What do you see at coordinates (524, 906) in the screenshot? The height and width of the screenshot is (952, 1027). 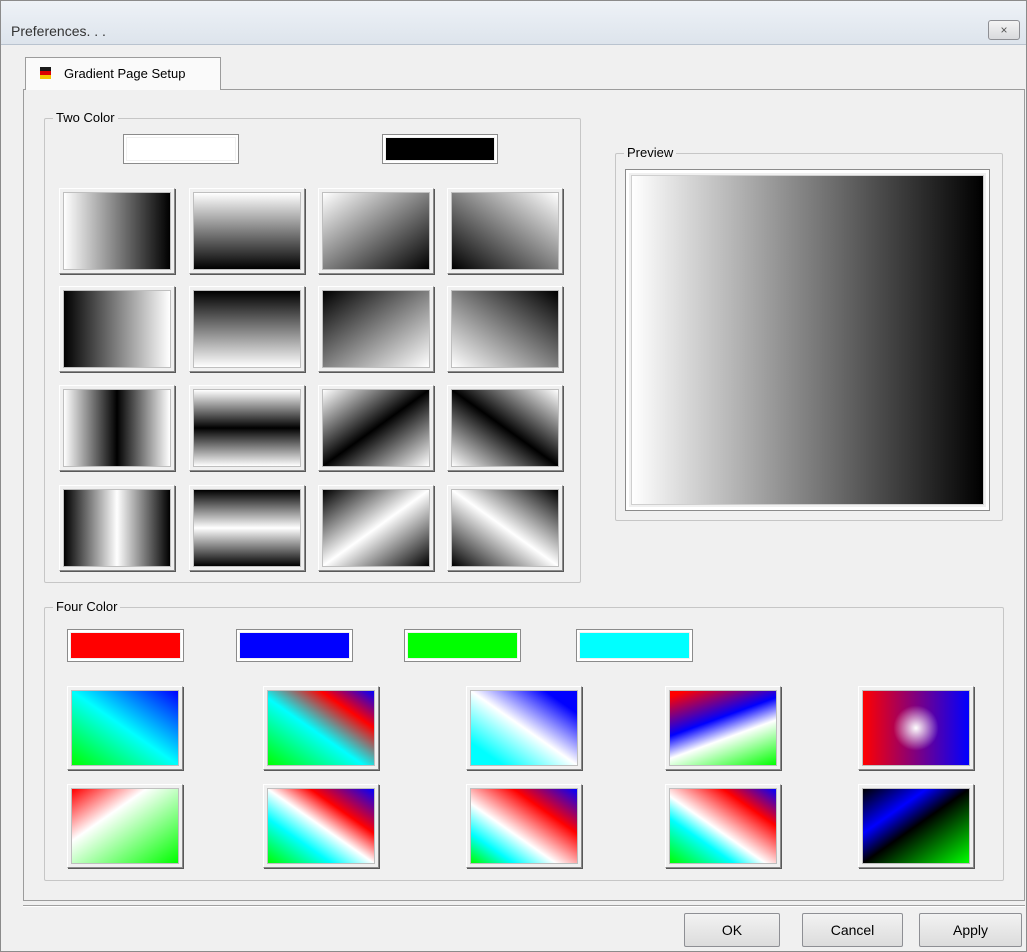 I see `separator` at bounding box center [524, 906].